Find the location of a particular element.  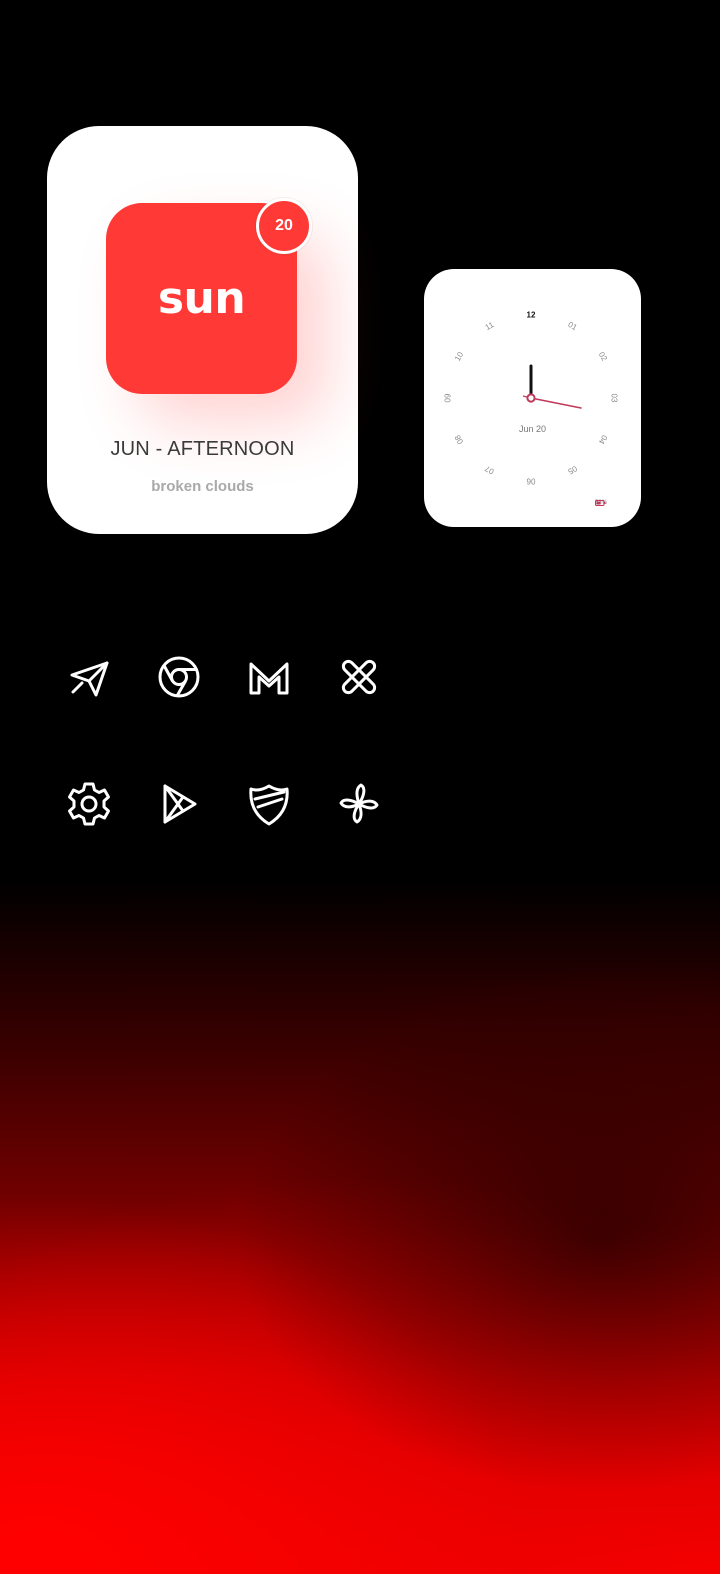

analog-clock-face: 12 01 02 03 04 05 06 07 08 09 10 11 is located at coordinates (531, 398).